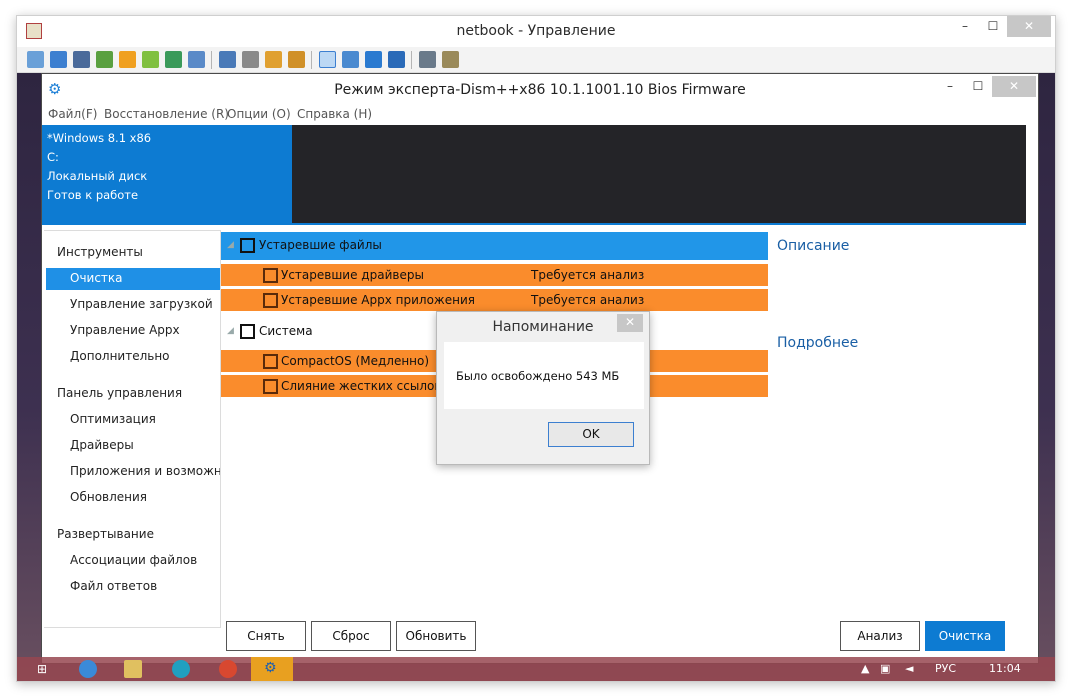  I want to click on item-label: Слияние жестких ссылок (M, so click(371, 386).